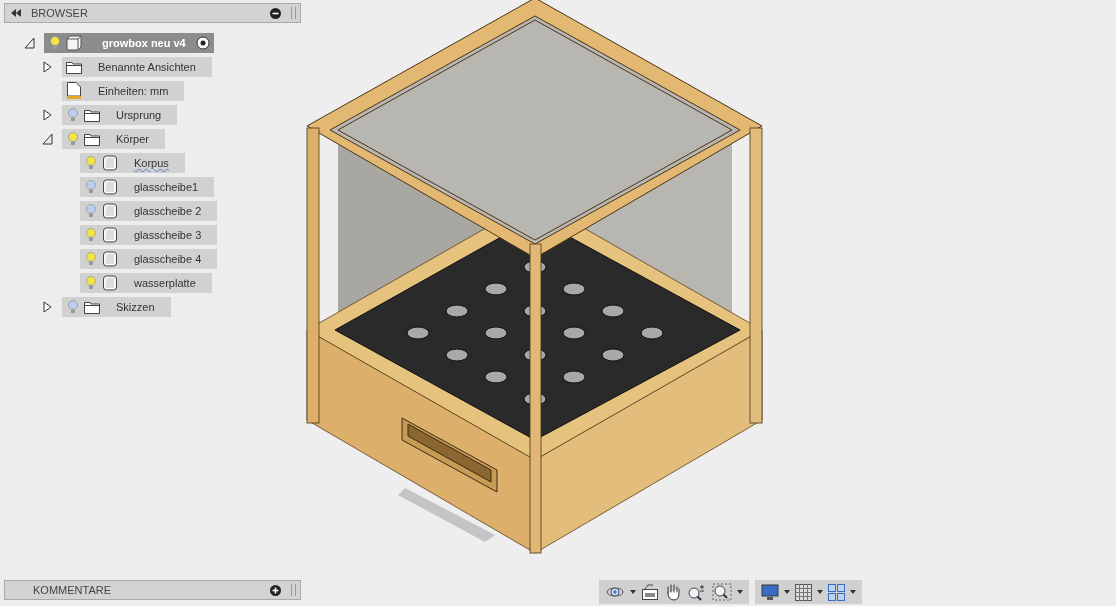 The height and width of the screenshot is (606, 1116). I want to click on item-label: glasscheibe1, so click(166, 187).